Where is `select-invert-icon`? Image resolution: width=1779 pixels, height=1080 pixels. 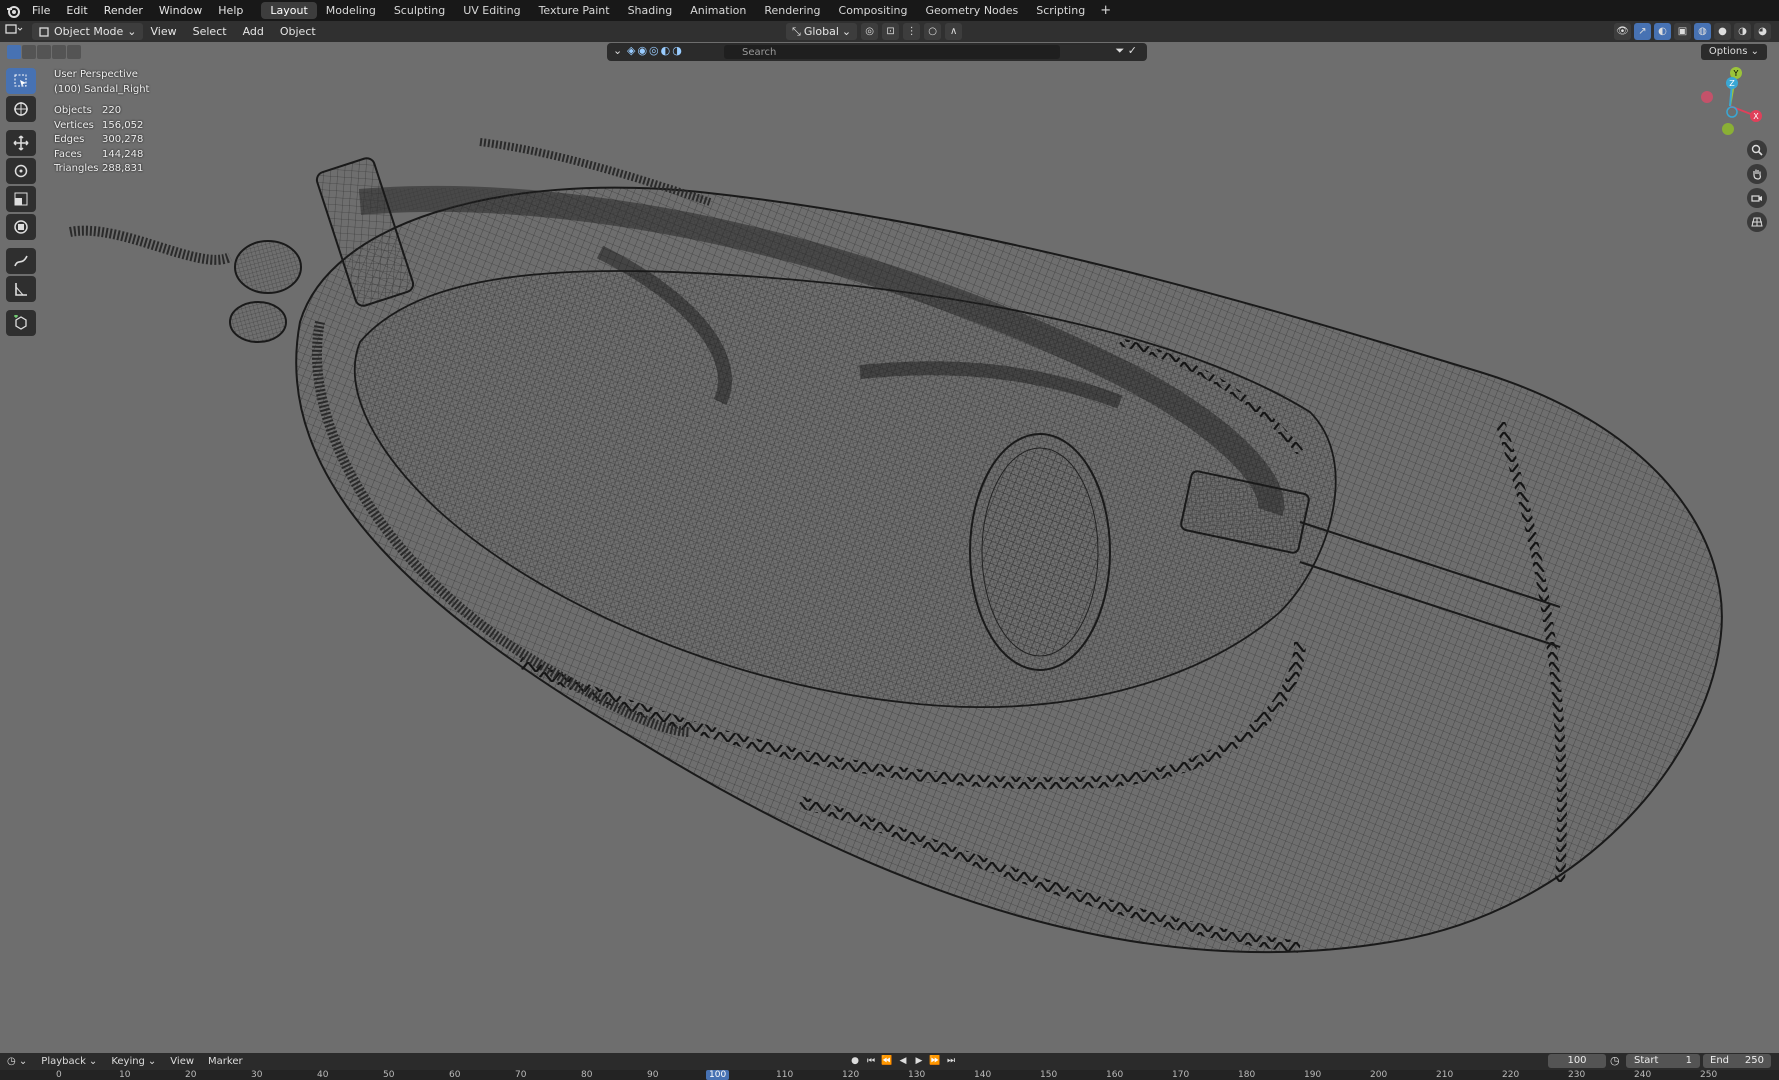 select-invert-icon is located at coordinates (59, 52).